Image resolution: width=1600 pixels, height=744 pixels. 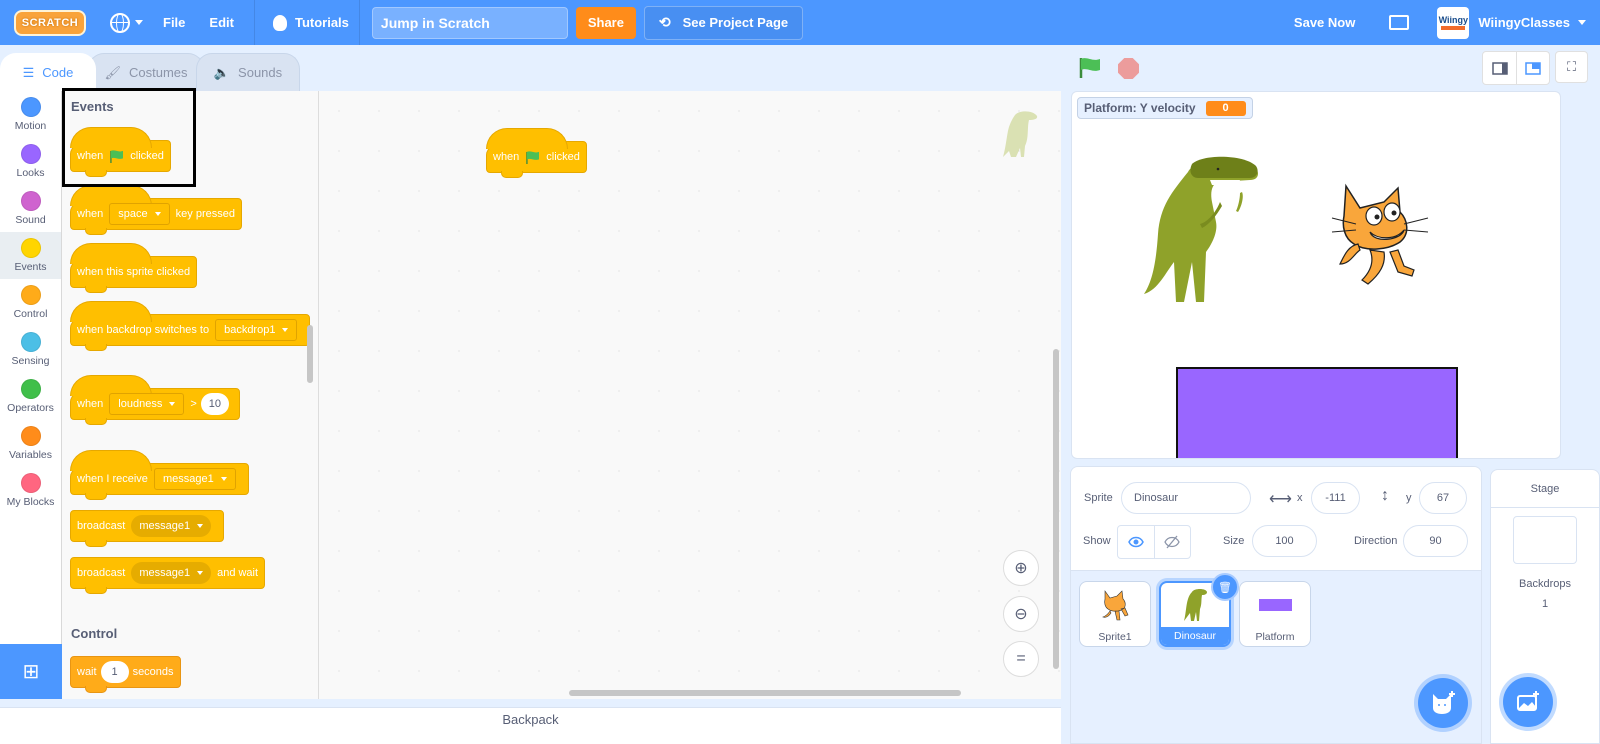 I want to click on dropdown-caret-icon, so click(x=172, y=404).